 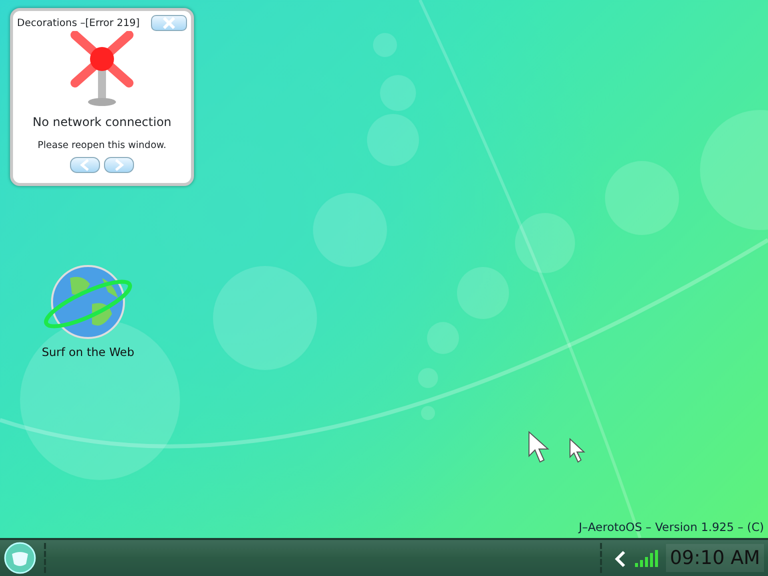 I want to click on error-message: No network connection, so click(x=102, y=122).